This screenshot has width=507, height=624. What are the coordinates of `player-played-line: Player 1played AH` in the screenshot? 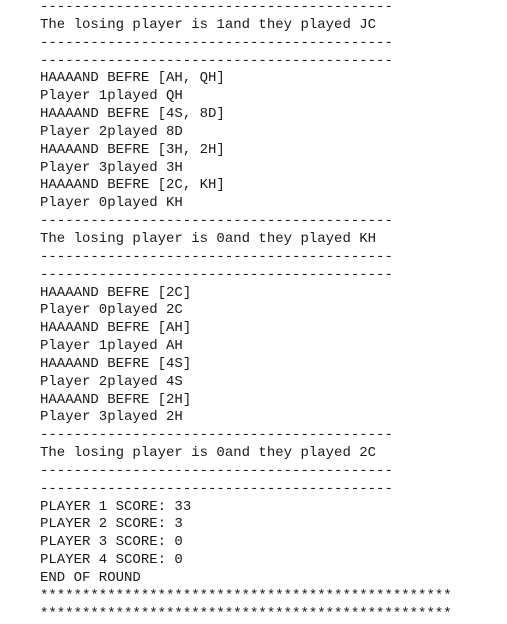 It's located at (111, 346).